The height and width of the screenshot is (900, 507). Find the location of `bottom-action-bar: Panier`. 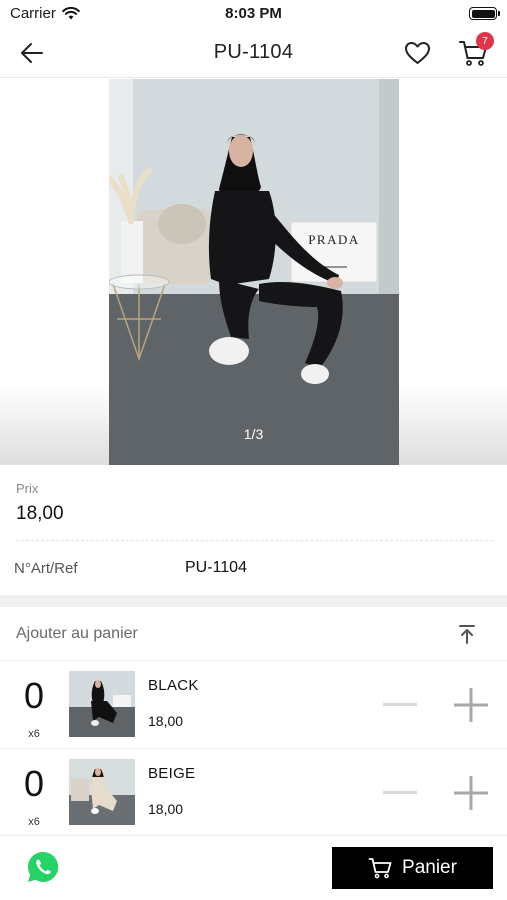

bottom-action-bar: Panier is located at coordinates (253, 867).